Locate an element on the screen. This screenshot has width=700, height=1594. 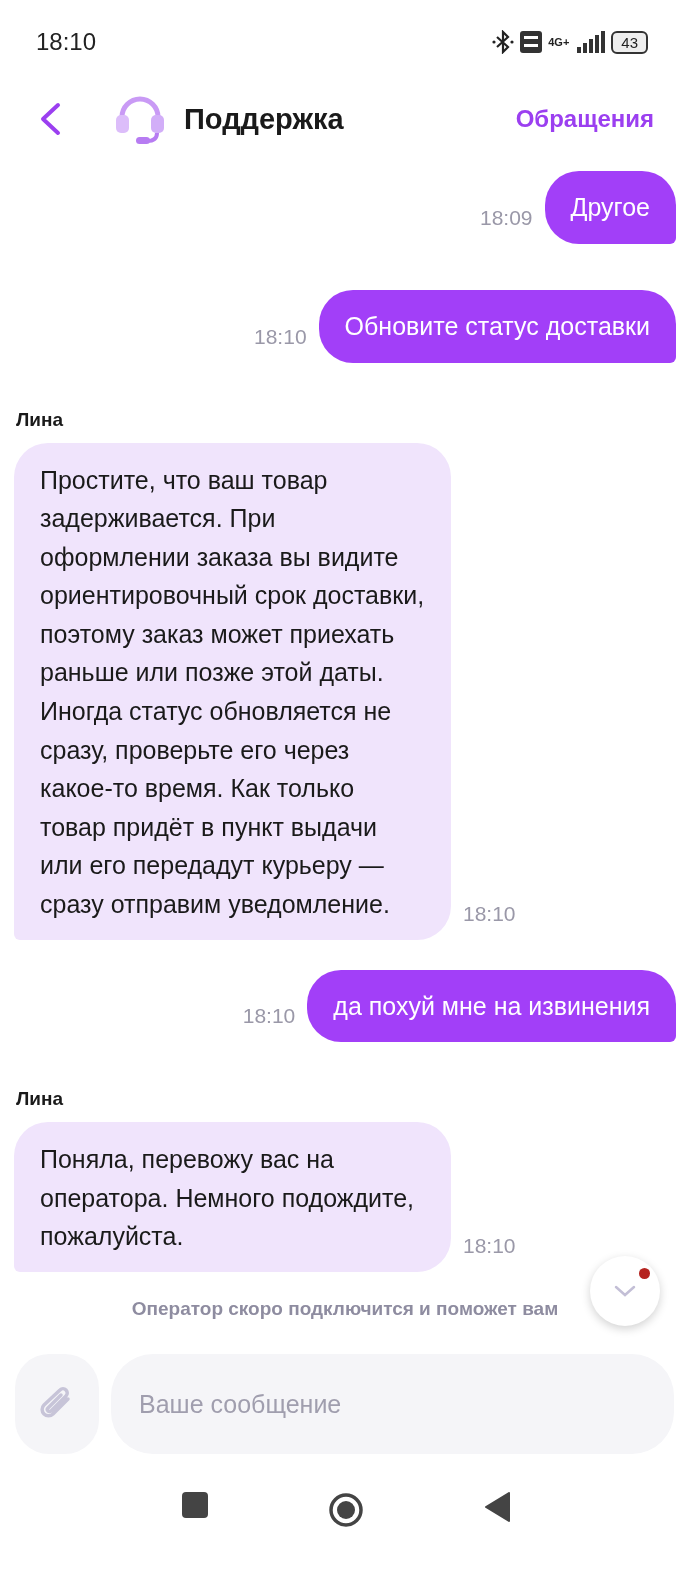
message-time: 18:09 is located at coordinates (506, 218).